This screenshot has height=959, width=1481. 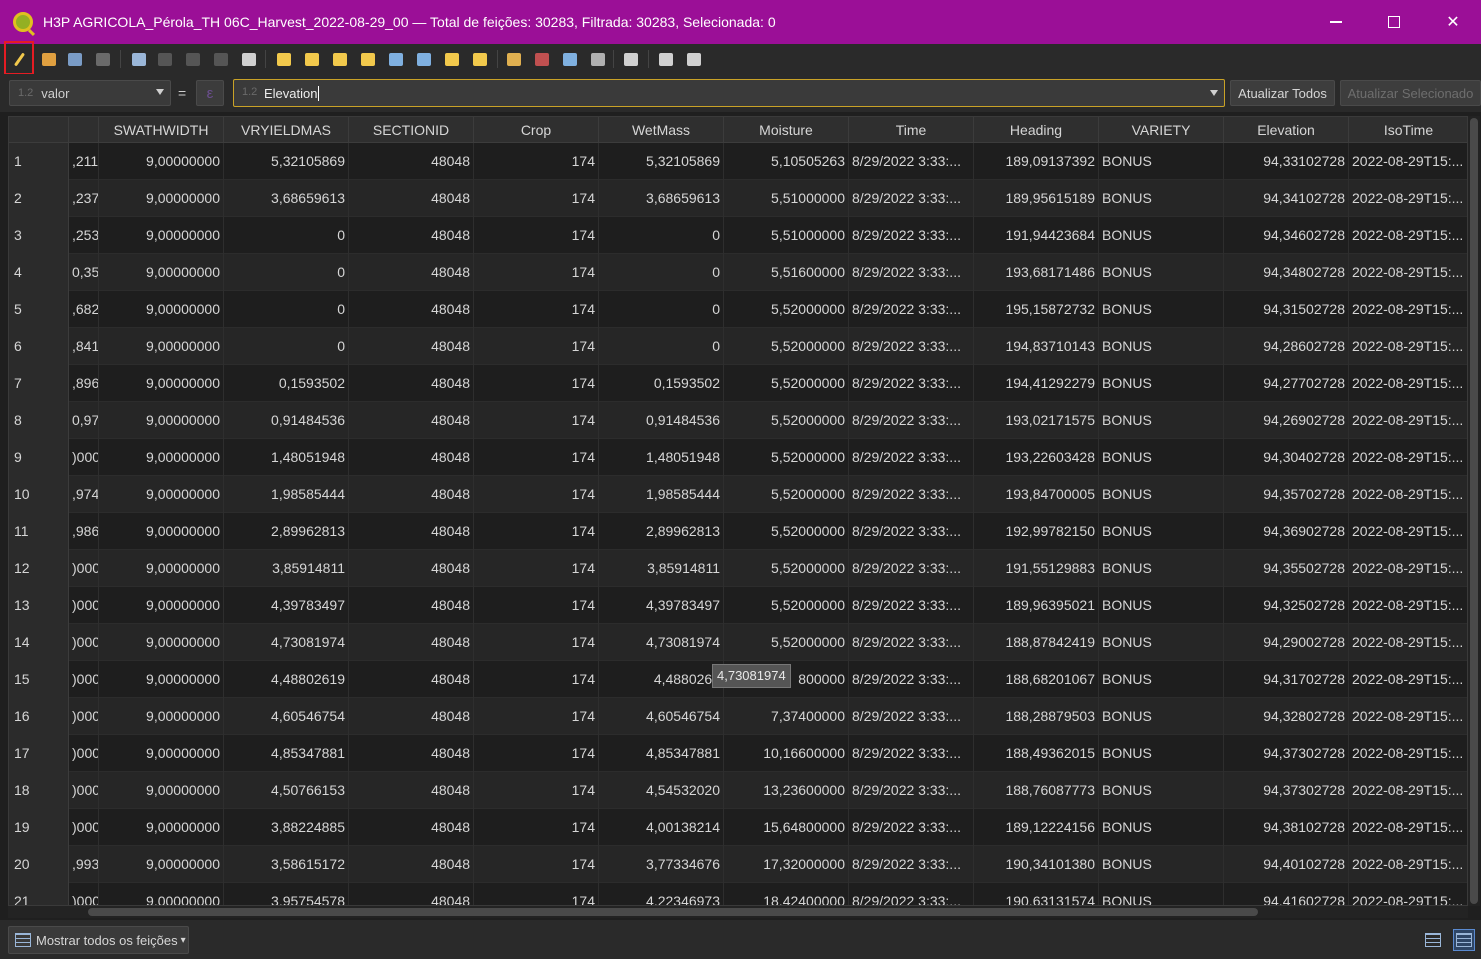 I want to click on table-cell: 1,98585444, so click(x=661, y=494).